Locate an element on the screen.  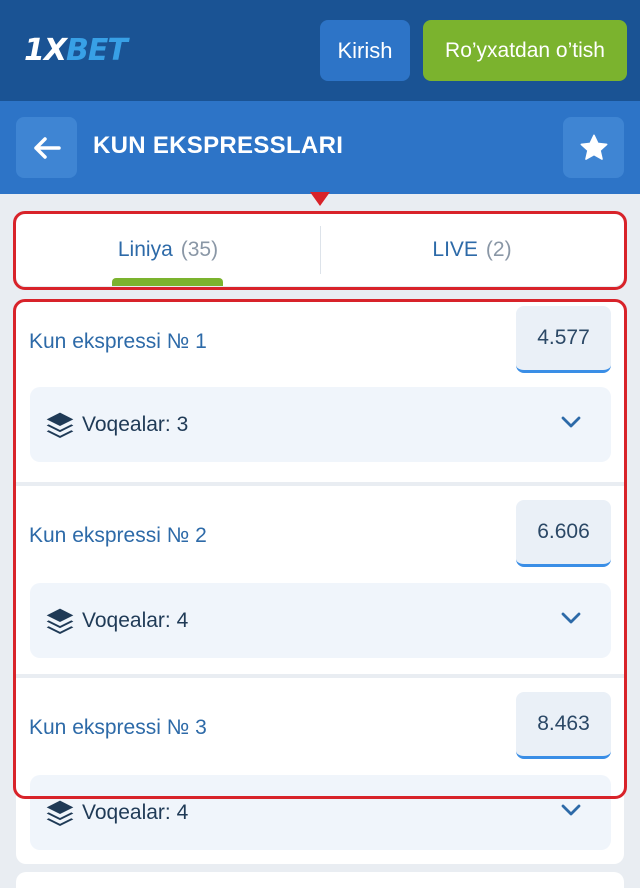
tab-live-label: LIVE is located at coordinates (455, 249).